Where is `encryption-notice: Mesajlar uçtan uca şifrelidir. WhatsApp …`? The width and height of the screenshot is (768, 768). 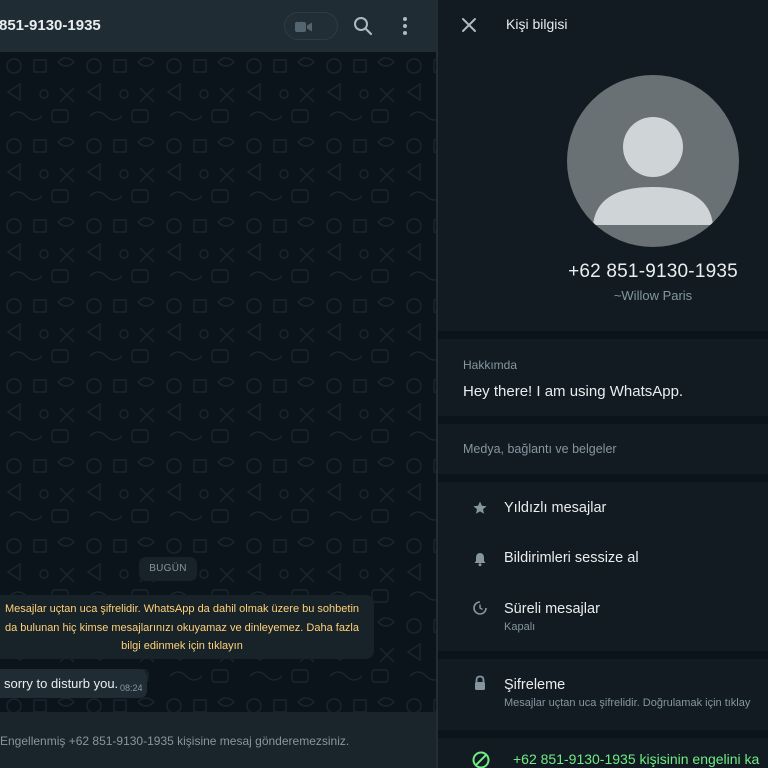
encryption-notice: Mesajlar uçtan uca şifrelidir. WhatsApp … is located at coordinates (187, 627).